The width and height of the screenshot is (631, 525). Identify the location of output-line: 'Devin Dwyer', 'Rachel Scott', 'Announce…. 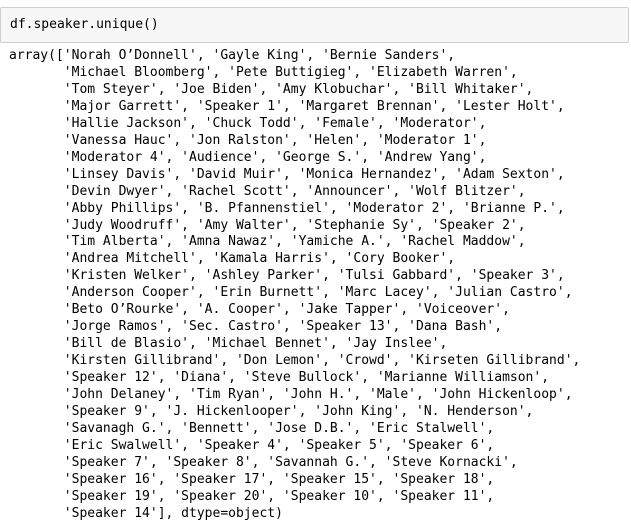
(267, 191).